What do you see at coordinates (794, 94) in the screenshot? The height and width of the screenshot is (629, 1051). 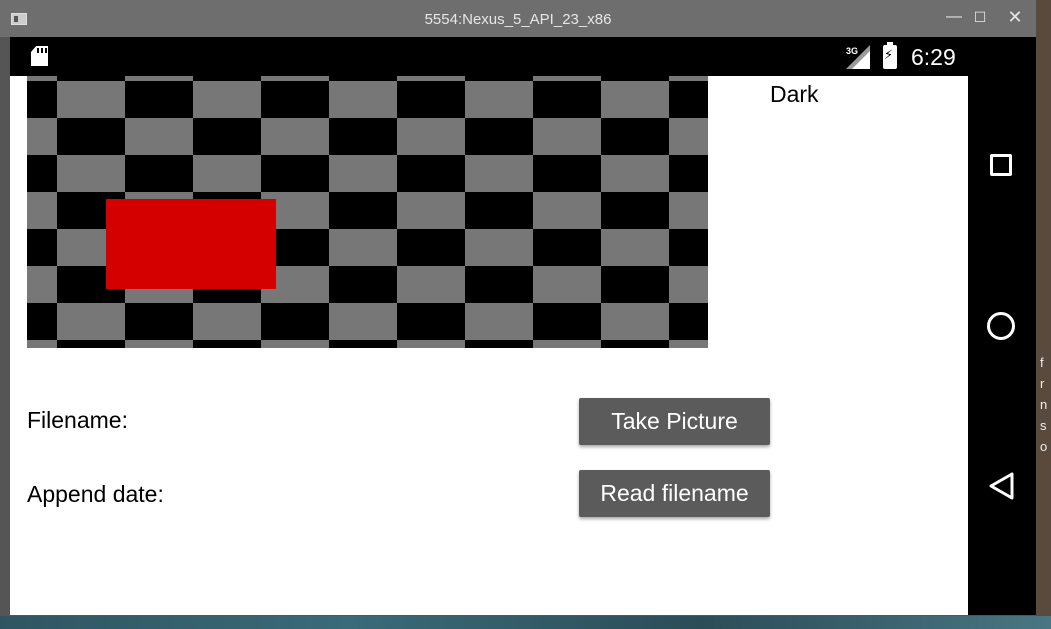 I see `mode-label: Dark` at bounding box center [794, 94].